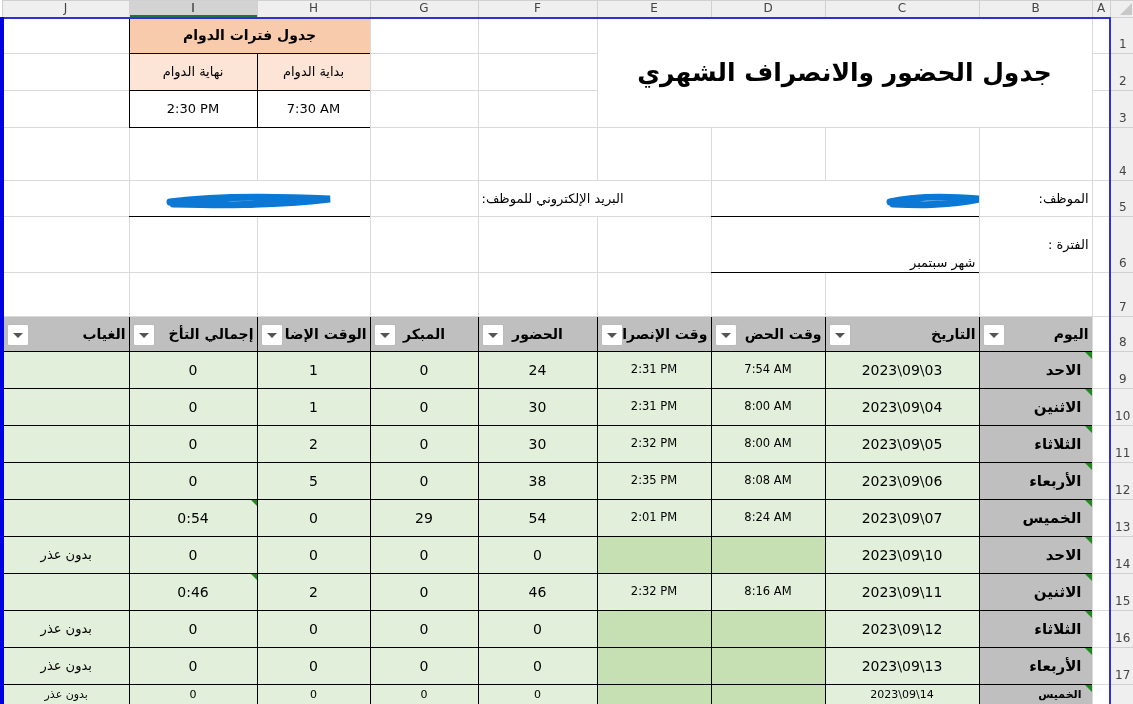 This screenshot has width=1133, height=704. Describe the element at coordinates (211, 334) in the screenshot. I see `column-heading: إجمالي التأخ` at that location.